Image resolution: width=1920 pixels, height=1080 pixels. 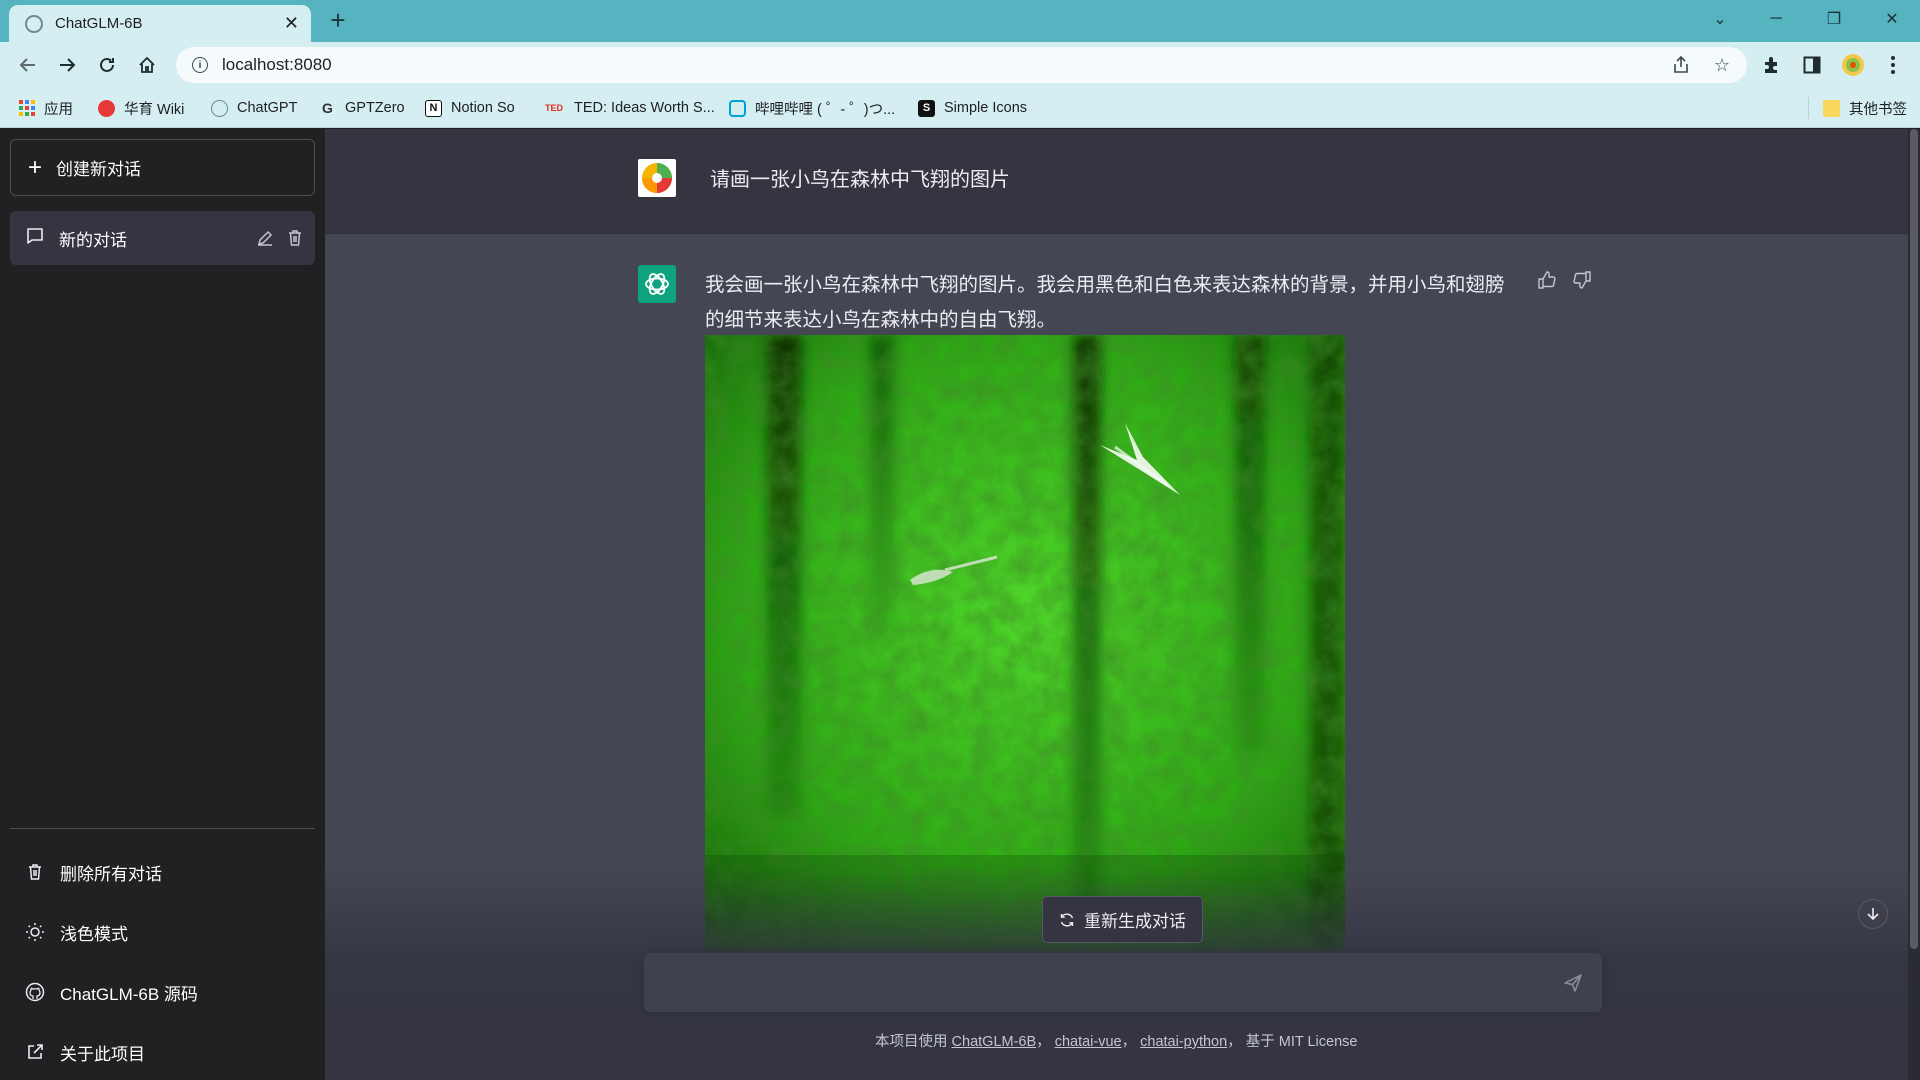 What do you see at coordinates (35, 992) in the screenshot?
I see `github-icon` at bounding box center [35, 992].